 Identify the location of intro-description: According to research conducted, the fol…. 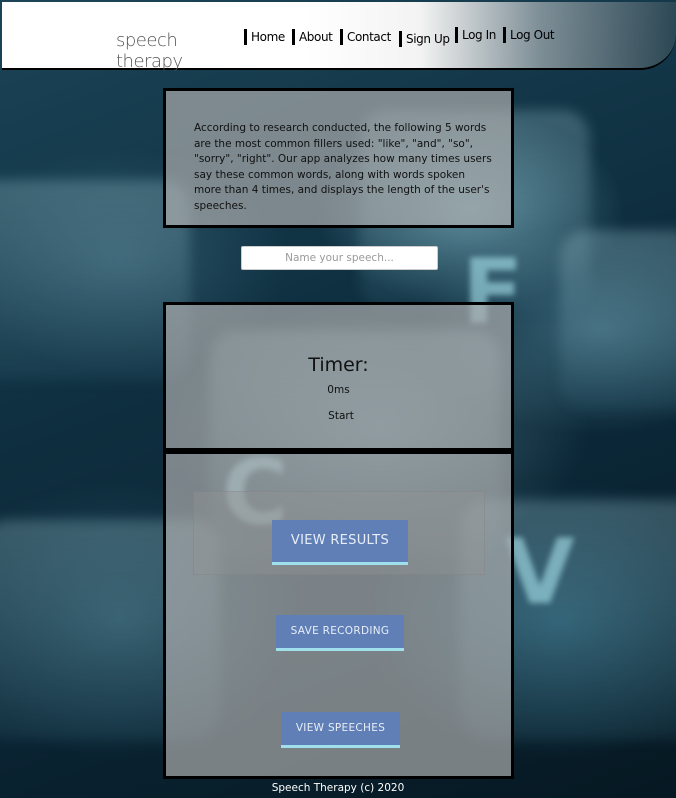
(343, 167).